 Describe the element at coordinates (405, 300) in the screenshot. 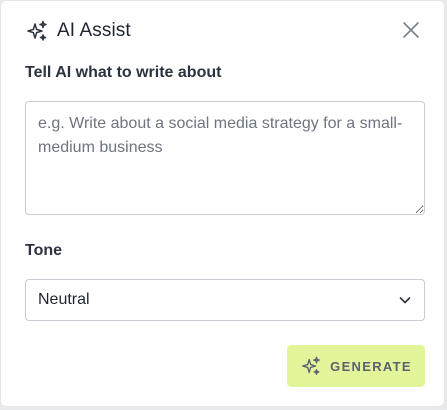

I see `chevron-down-icon` at that location.